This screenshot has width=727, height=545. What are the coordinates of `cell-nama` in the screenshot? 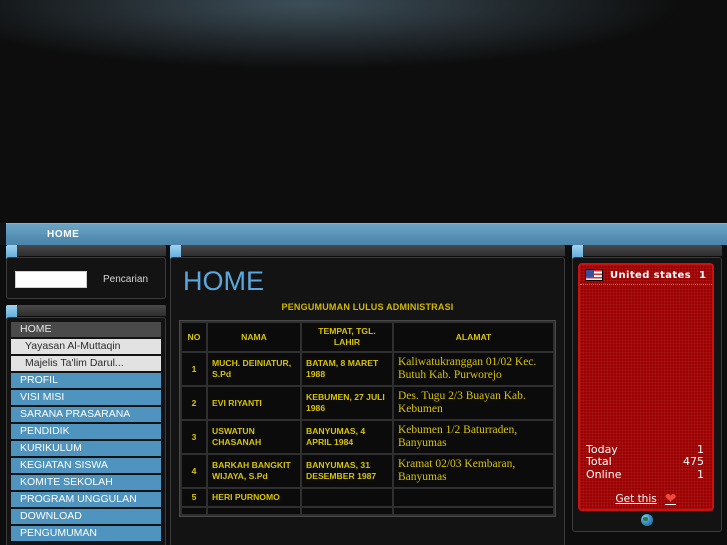 It's located at (254, 511).